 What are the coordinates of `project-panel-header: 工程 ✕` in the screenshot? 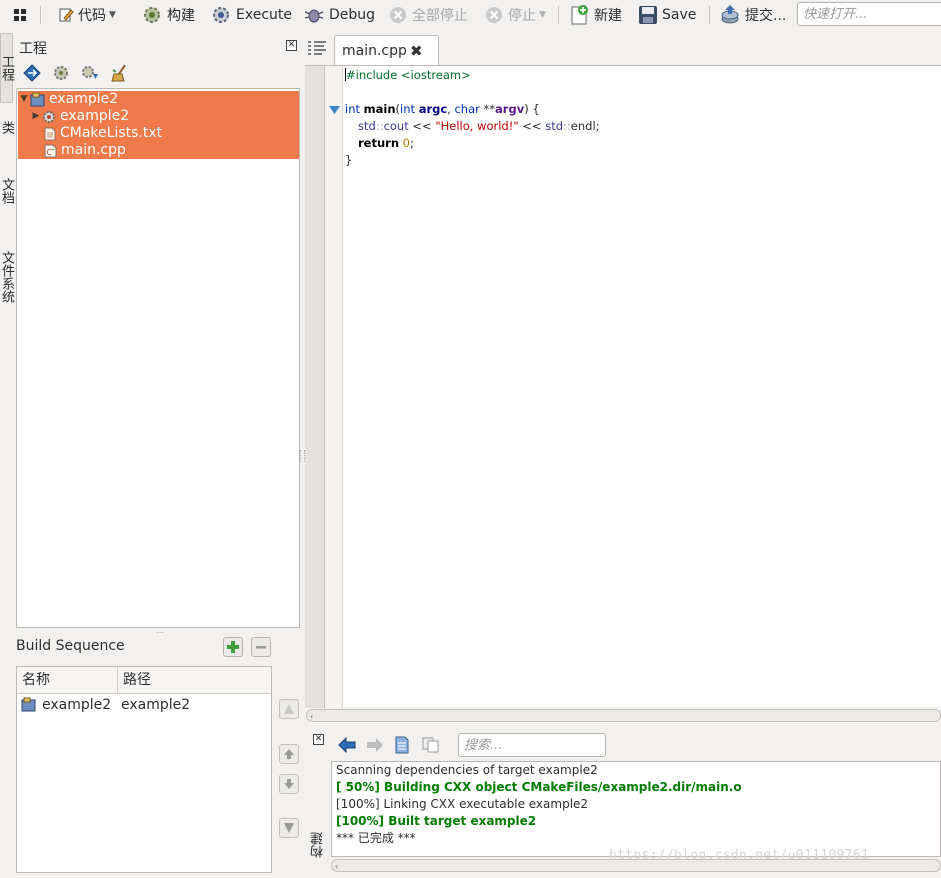 It's located at (158, 46).